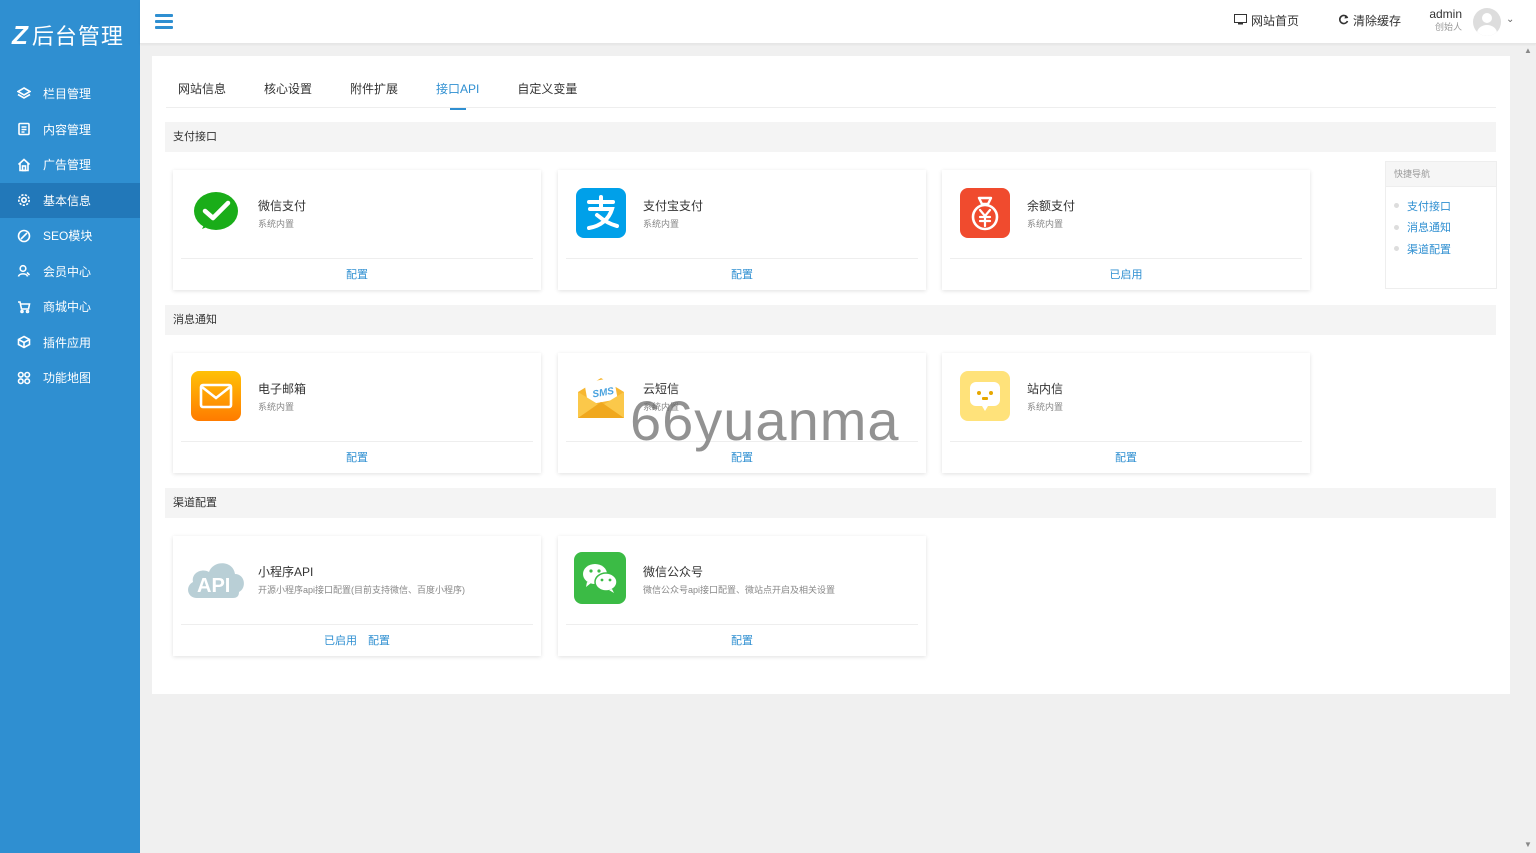 This screenshot has width=1536, height=853. What do you see at coordinates (24, 93) in the screenshot?
I see `layers-icon` at bounding box center [24, 93].